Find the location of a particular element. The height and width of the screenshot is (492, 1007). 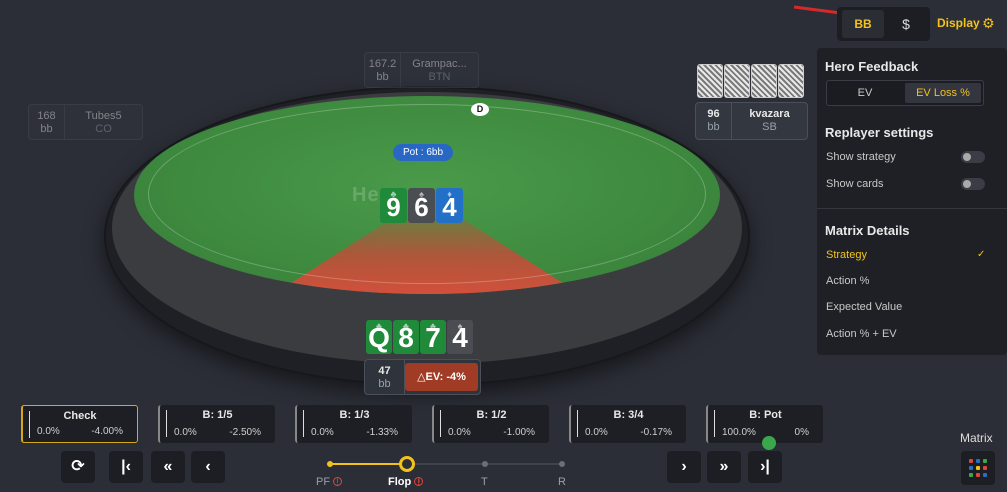

player-name: Tubes5 is located at coordinates (103, 116).